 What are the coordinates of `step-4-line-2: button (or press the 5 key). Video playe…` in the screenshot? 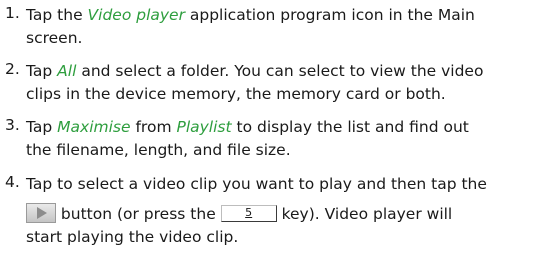 It's located at (239, 214).